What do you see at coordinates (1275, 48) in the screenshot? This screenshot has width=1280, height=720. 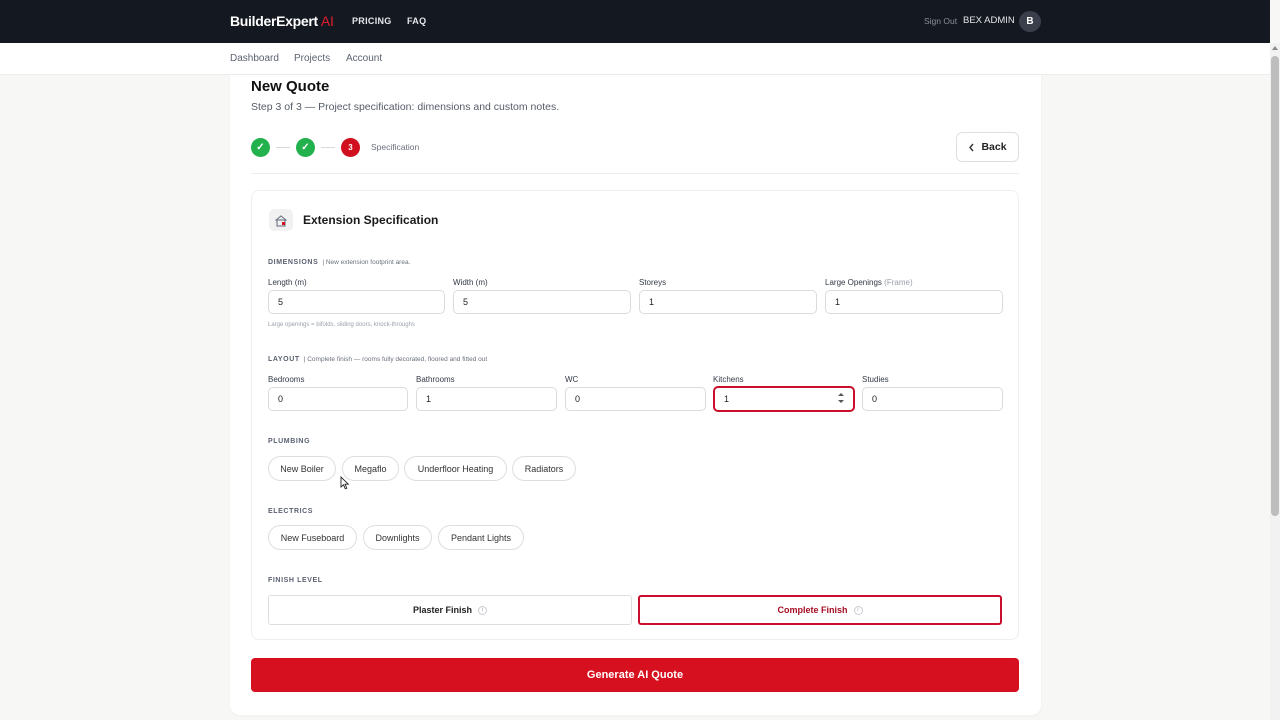 I see `scroll-up-arrow-icon` at bounding box center [1275, 48].